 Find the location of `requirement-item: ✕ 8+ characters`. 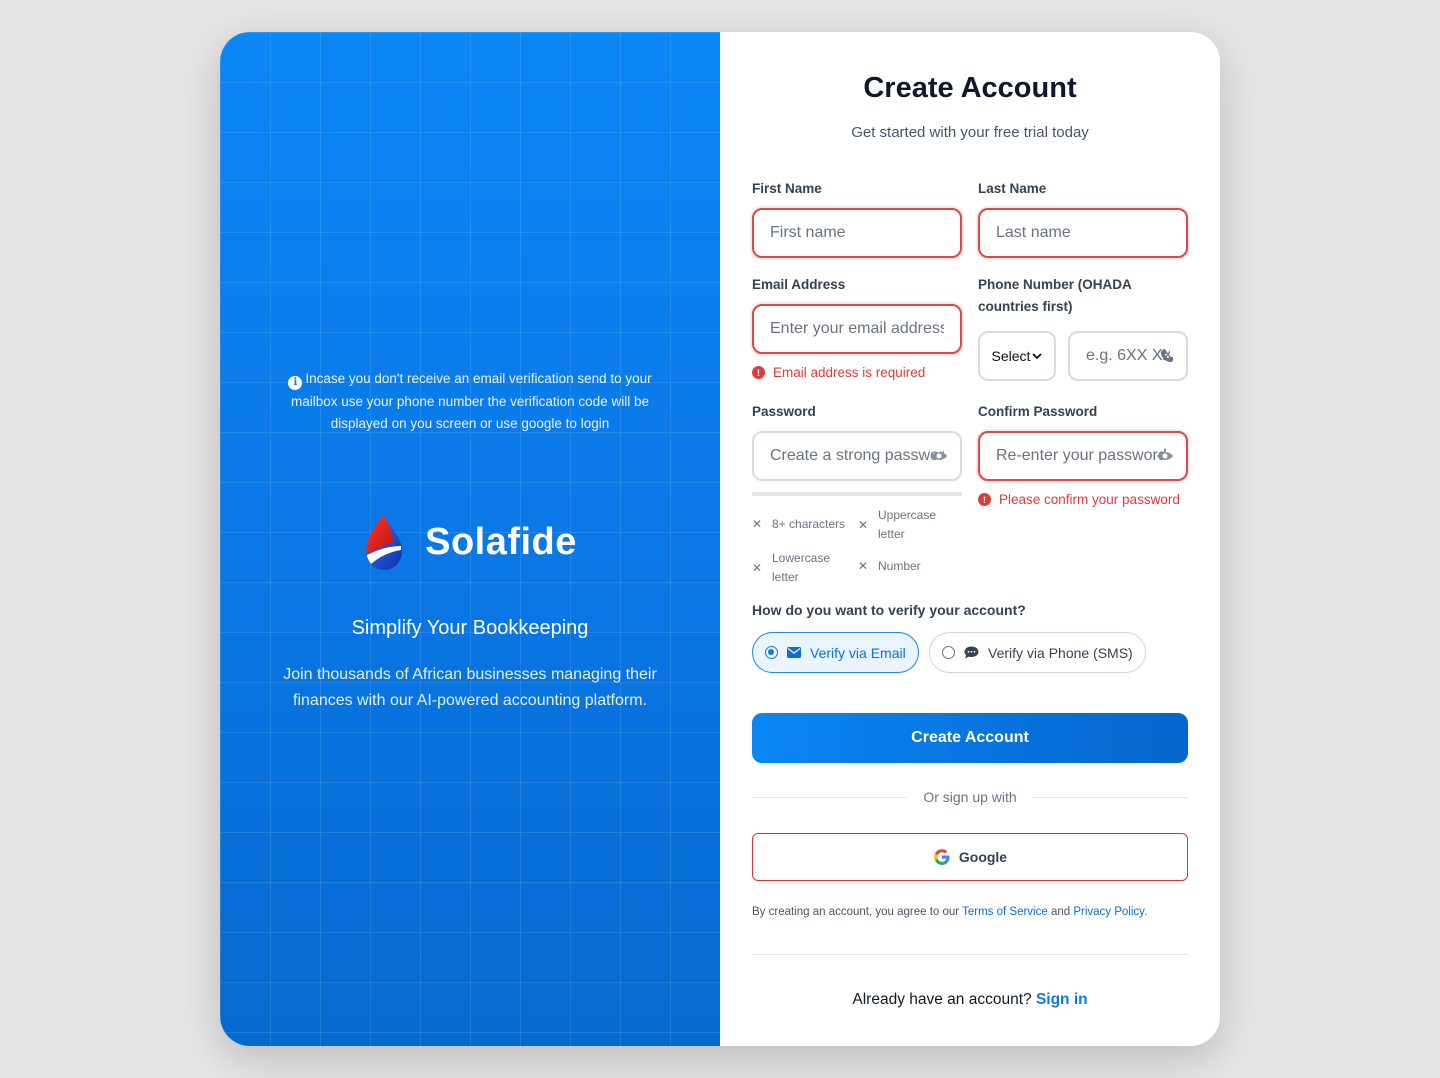

requirement-item: ✕ 8+ characters is located at coordinates (798, 524).